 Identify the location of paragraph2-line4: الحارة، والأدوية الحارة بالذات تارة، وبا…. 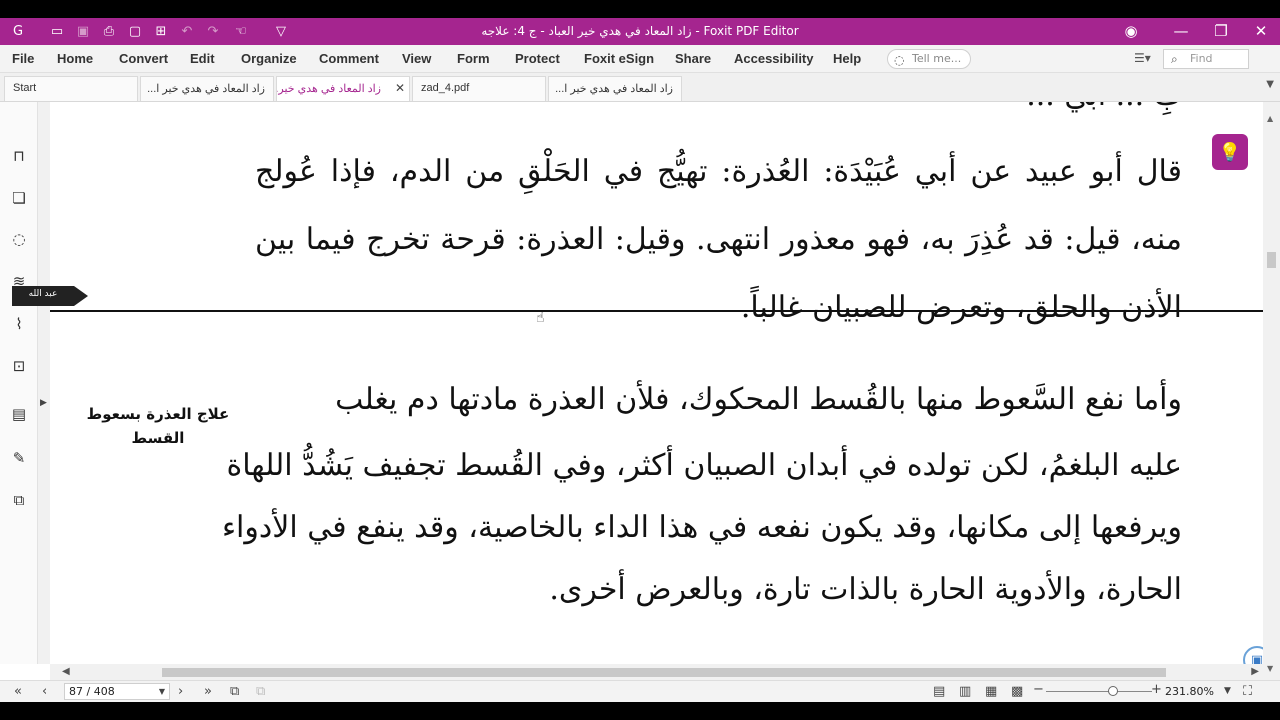
(865, 589).